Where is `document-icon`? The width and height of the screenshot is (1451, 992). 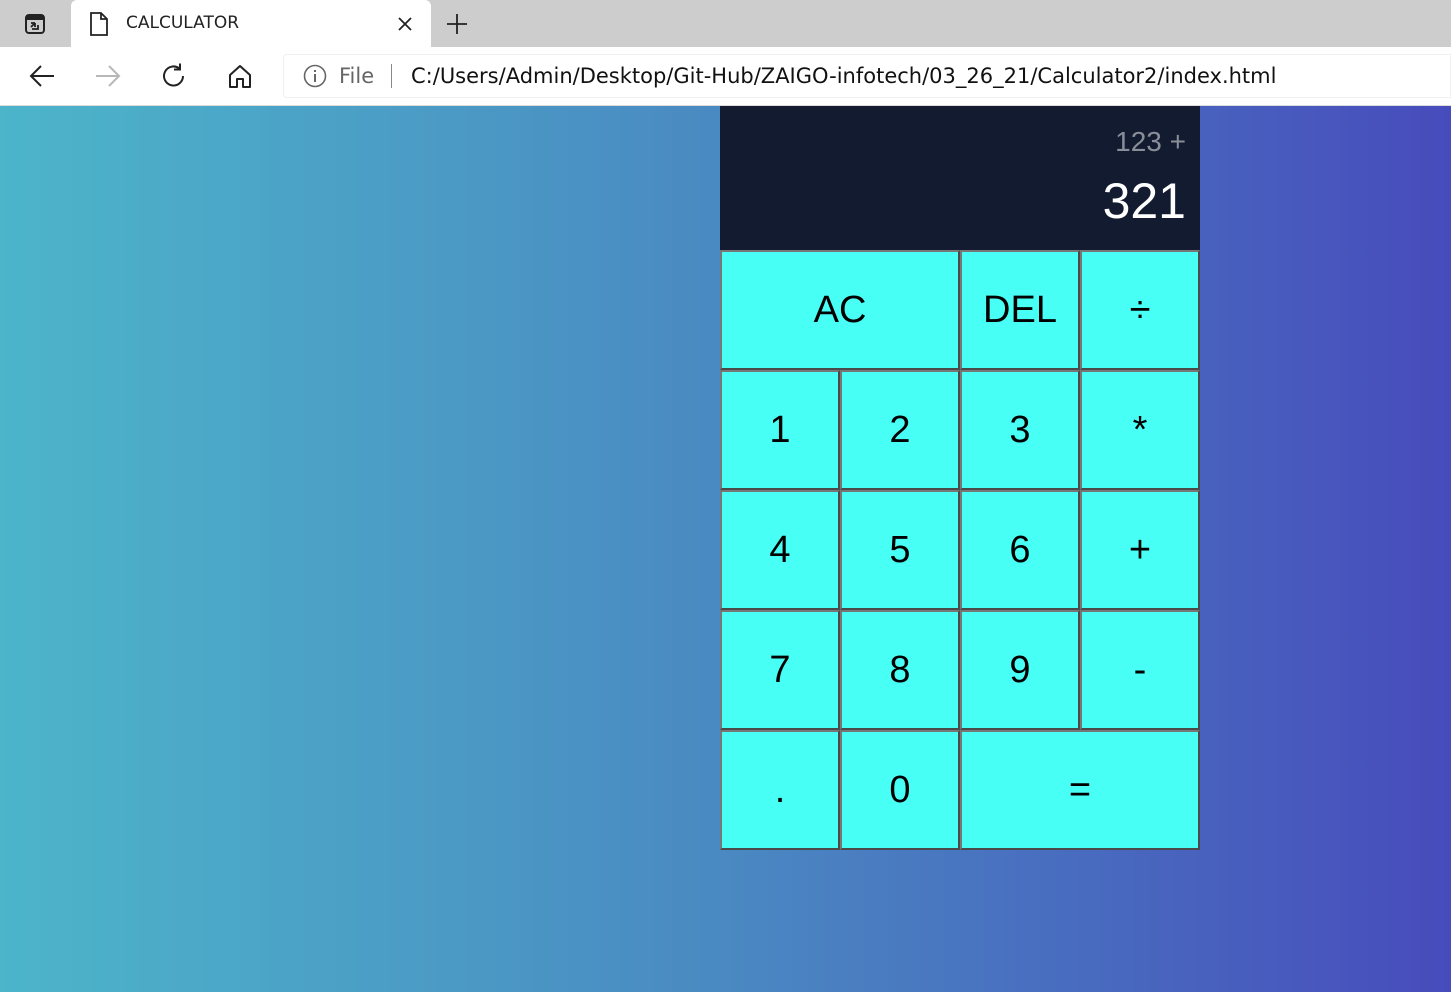
document-icon is located at coordinates (99, 24).